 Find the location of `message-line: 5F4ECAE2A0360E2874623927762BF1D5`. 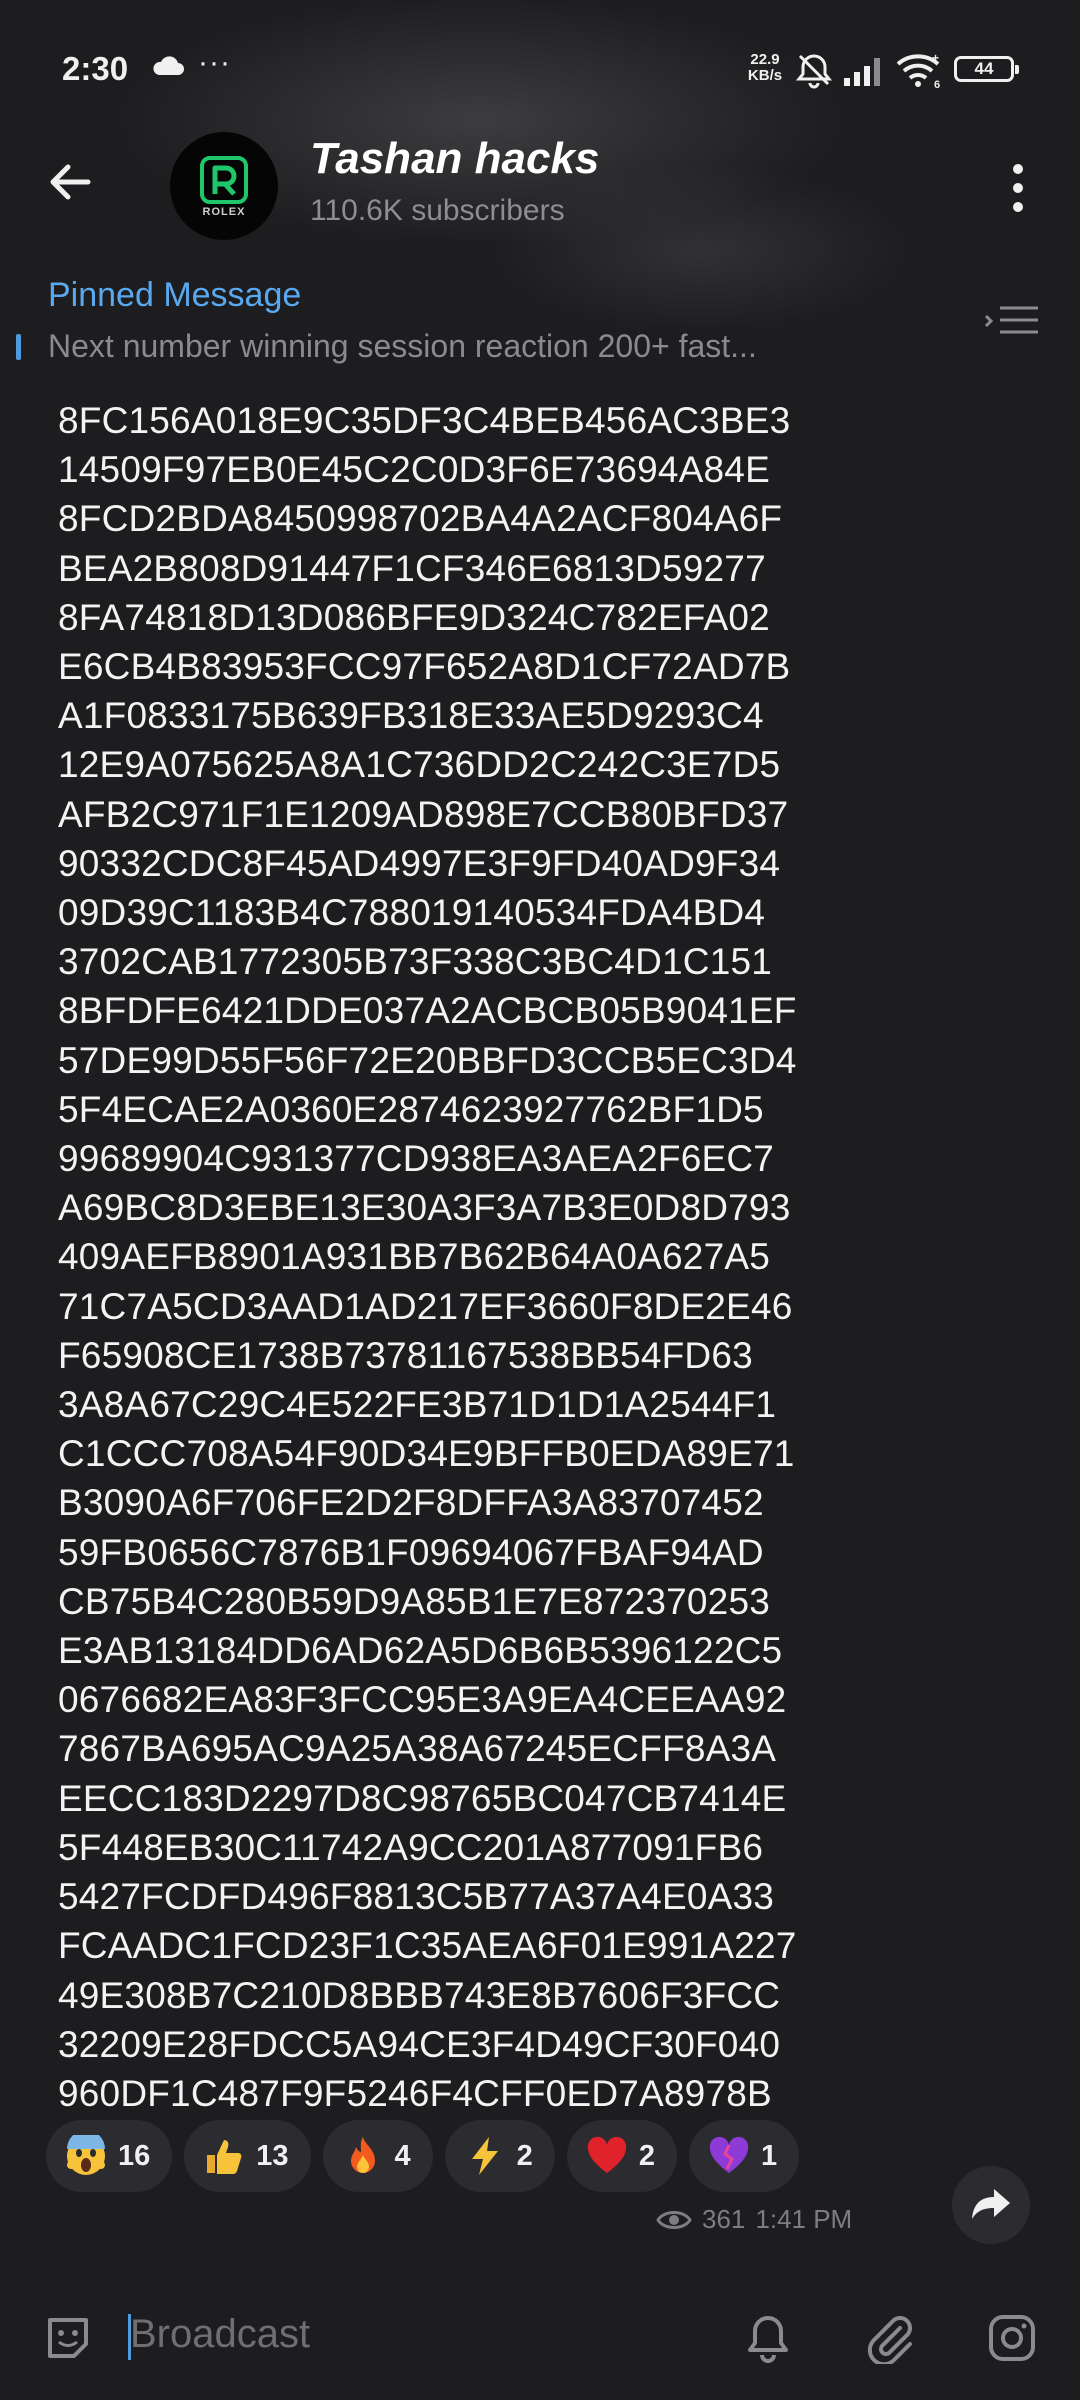

message-line: 5F4ECAE2A0360E2874623927762BF1D5 is located at coordinates (411, 1109).